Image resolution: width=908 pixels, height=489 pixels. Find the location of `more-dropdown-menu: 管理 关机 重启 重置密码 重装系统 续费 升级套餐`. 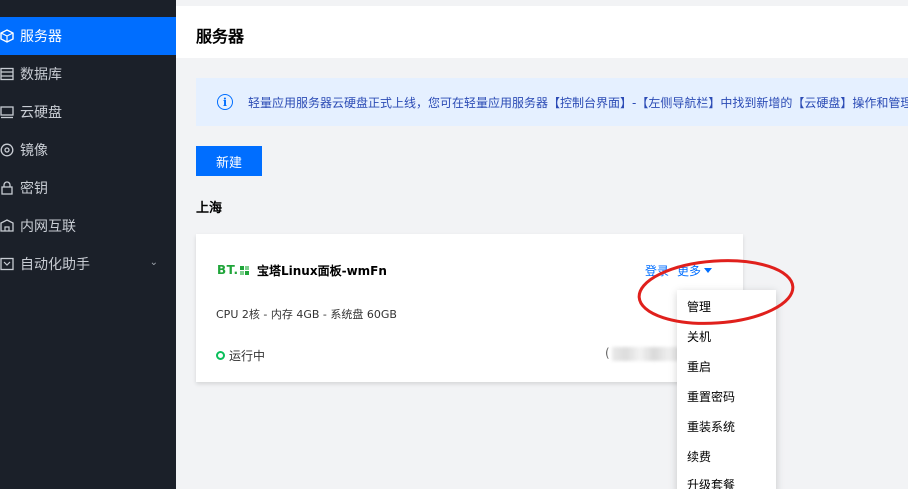

more-dropdown-menu: 管理 关机 重启 重置密码 重装系统 续费 升级套餐 is located at coordinates (726, 389).